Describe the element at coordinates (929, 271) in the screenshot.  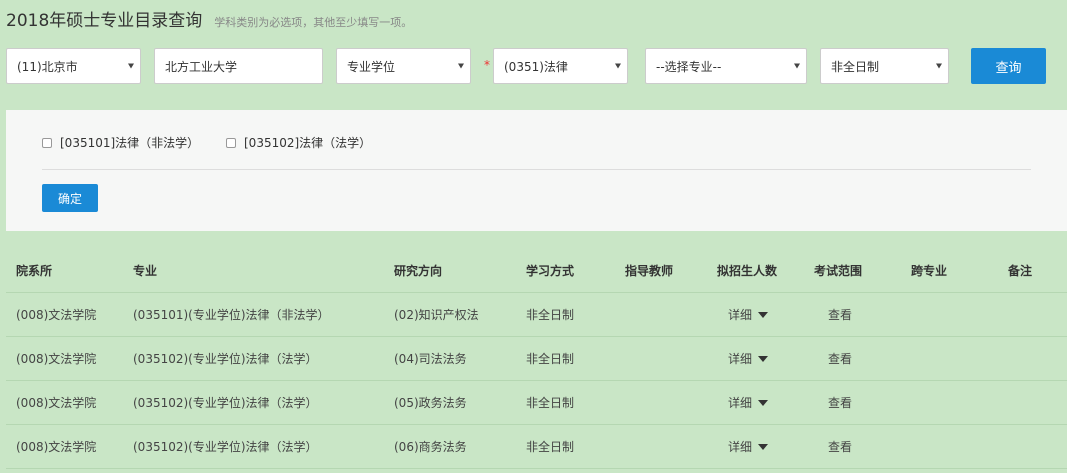
I see `header-cross: 跨专业` at that location.